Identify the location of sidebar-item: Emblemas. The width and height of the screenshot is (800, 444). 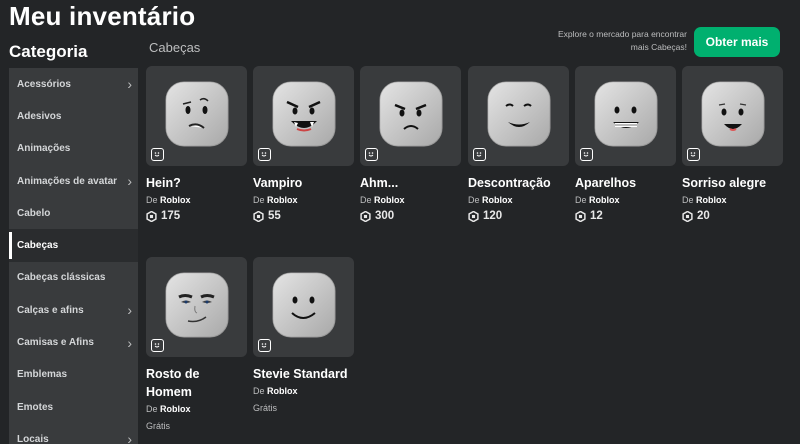
(73, 375).